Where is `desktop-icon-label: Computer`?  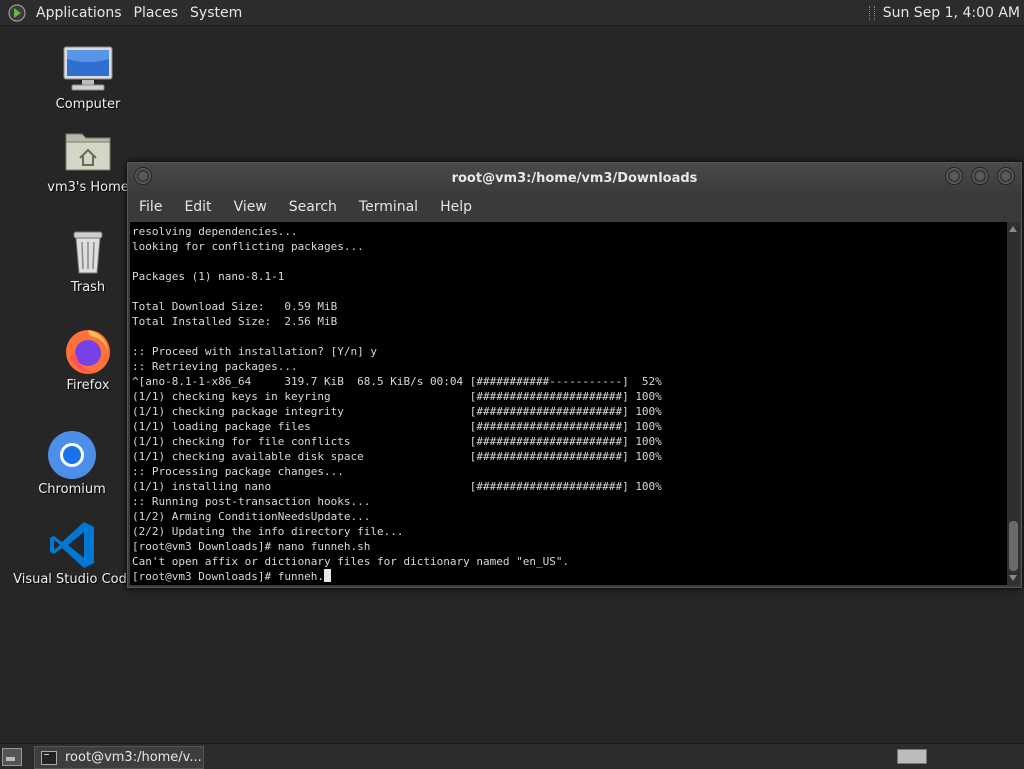
desktop-icon-label: Computer is located at coordinates (88, 104).